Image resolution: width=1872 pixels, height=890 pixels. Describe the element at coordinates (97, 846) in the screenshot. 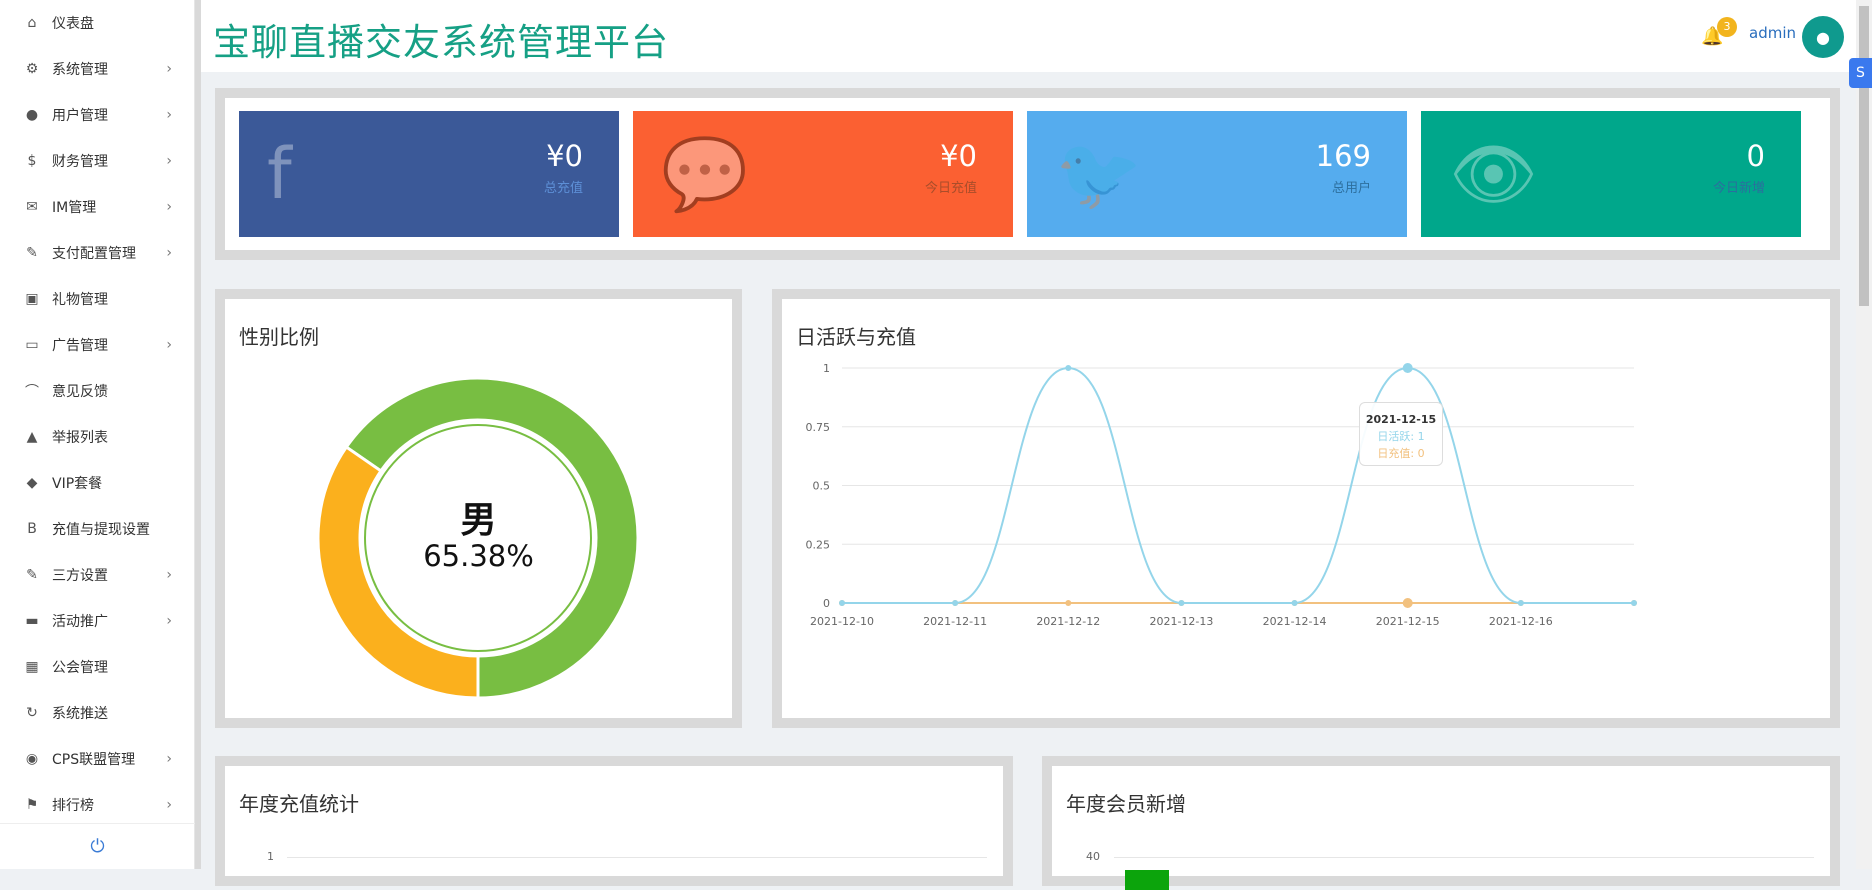

I see `power-icon: ⏻` at that location.